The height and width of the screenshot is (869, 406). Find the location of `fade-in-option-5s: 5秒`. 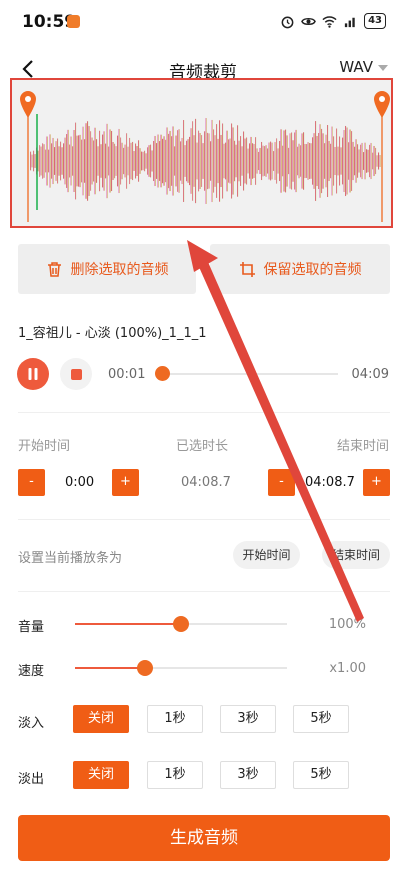

fade-in-option-5s: 5秒 is located at coordinates (321, 719).